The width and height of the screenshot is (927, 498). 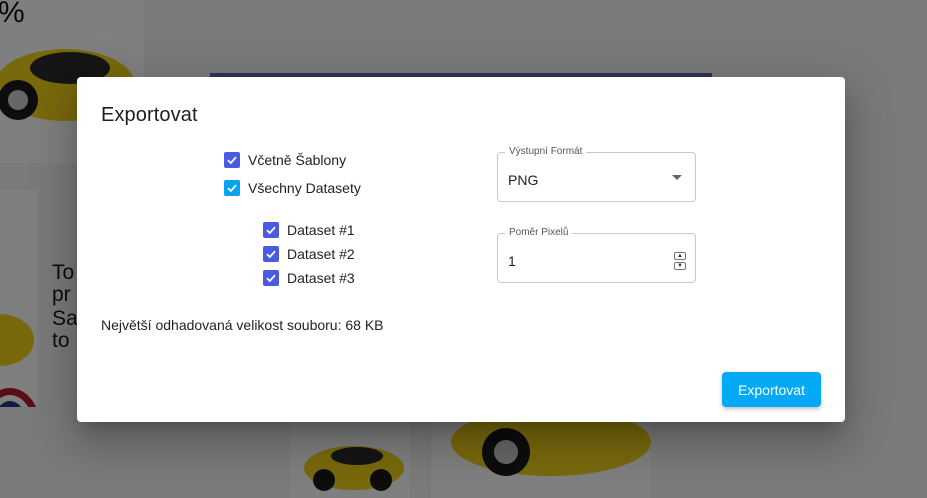 I want to click on dataset-1-checkbox: Dataset #1, so click(x=309, y=230).